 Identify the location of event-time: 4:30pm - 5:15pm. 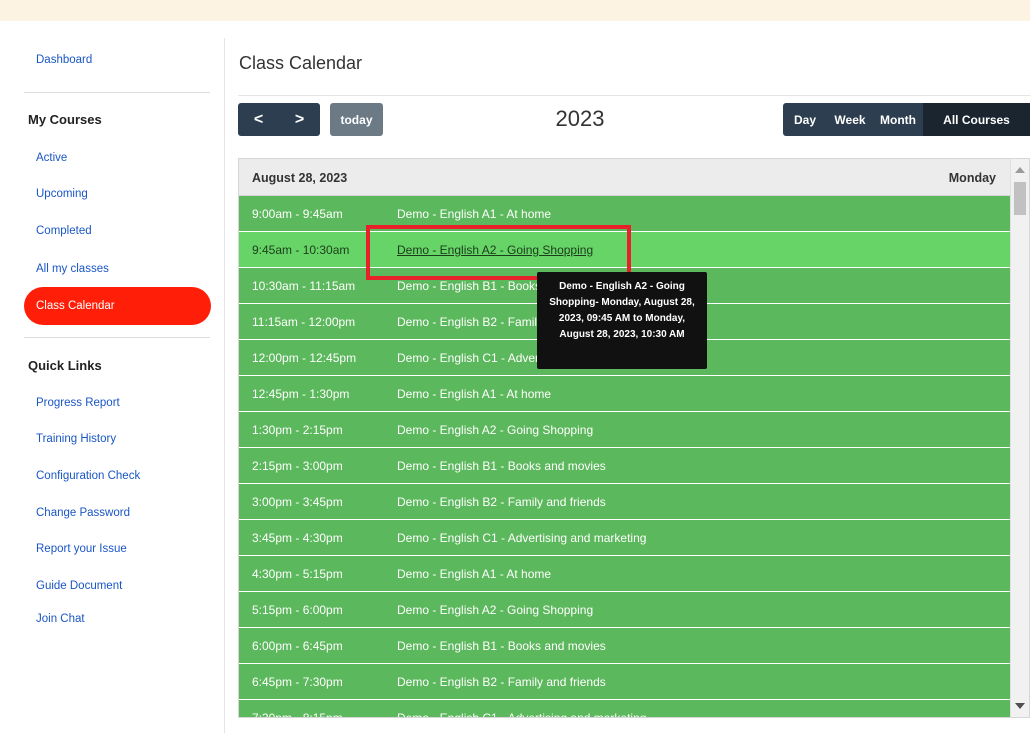
(297, 574).